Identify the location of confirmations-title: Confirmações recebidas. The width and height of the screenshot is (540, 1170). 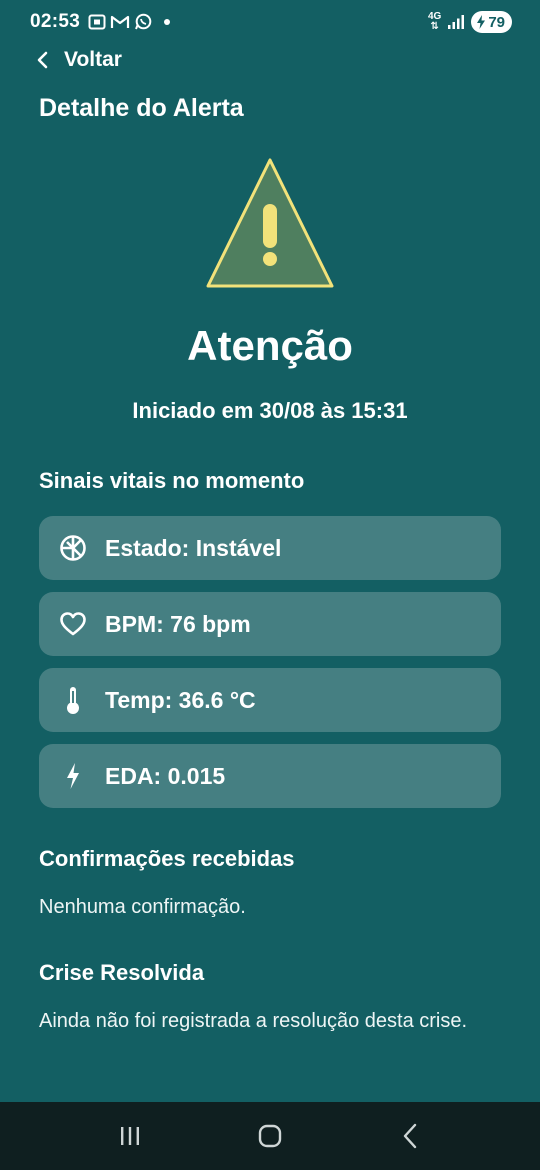
(167, 858).